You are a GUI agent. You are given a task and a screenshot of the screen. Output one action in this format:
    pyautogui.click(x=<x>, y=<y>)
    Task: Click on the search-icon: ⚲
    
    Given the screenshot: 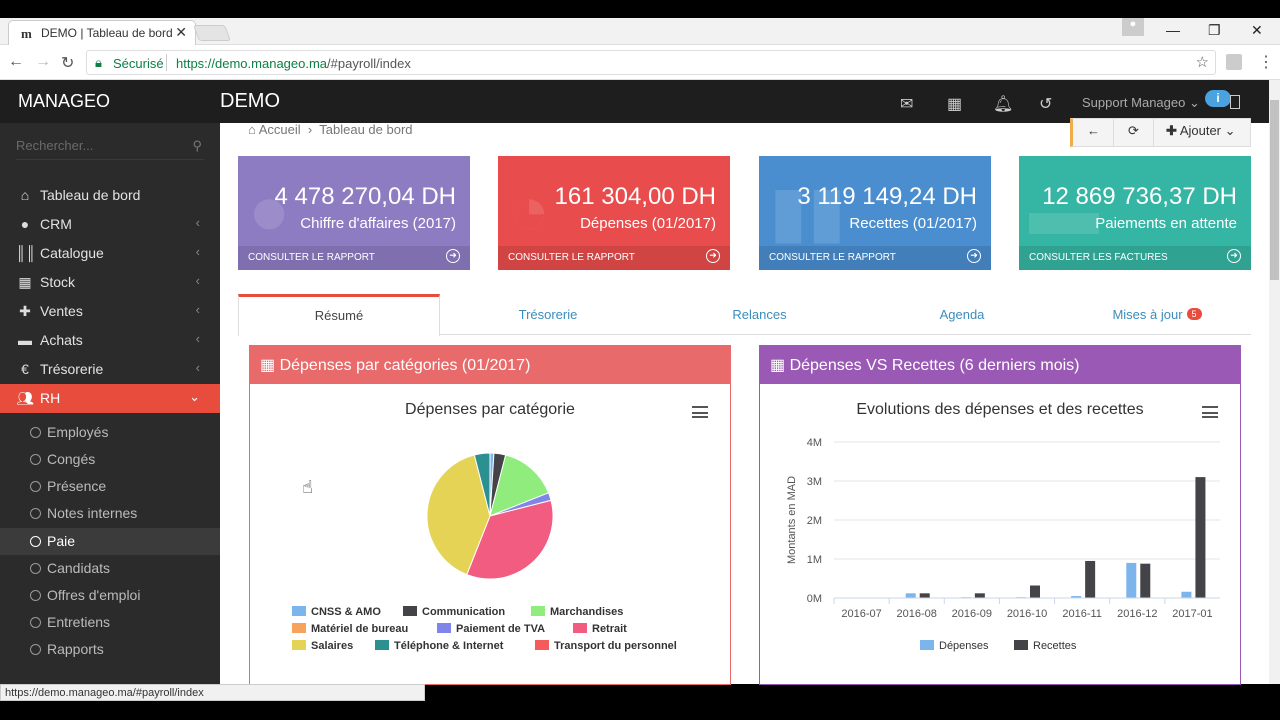 What is the action you would take?
    pyautogui.click(x=197, y=146)
    